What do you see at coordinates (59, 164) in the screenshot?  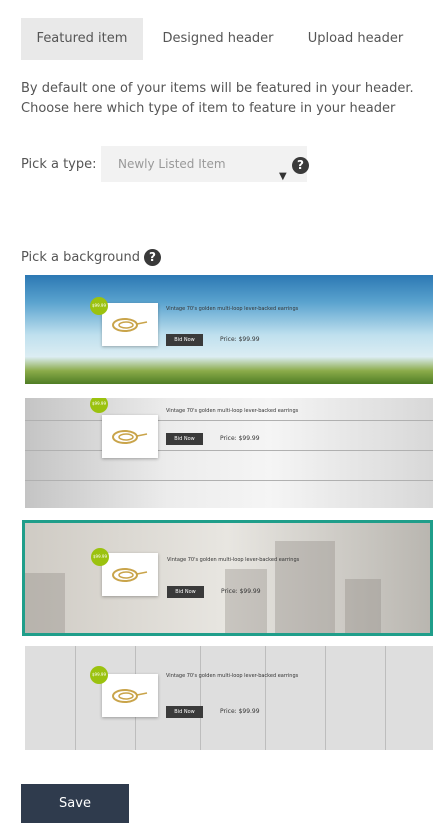 I see `type-picker-label: Pick a type:` at bounding box center [59, 164].